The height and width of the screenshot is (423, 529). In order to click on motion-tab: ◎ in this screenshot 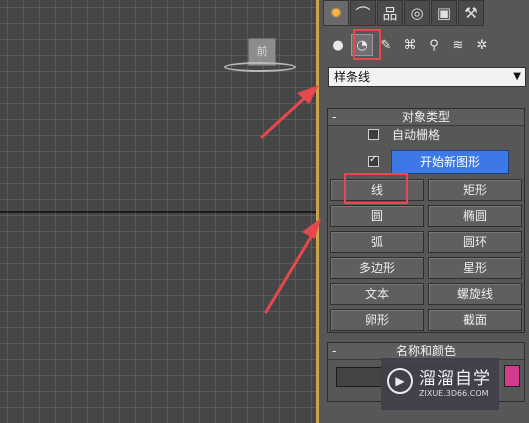, I will do `click(417, 13)`.